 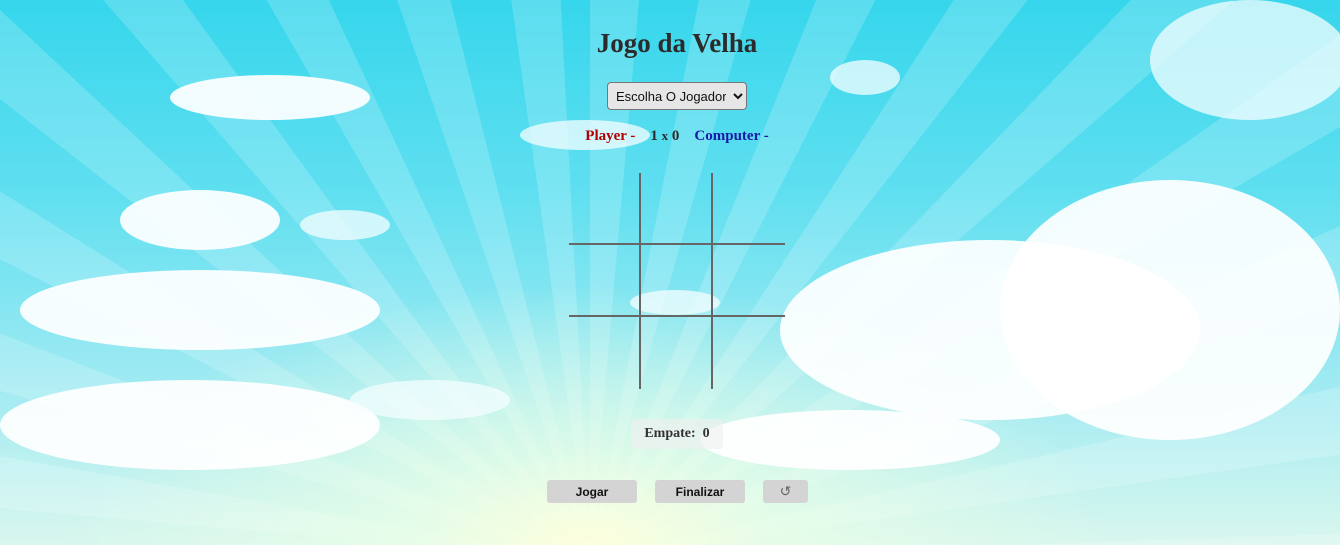 I want to click on player-select-wrapper: Escolha O Jogador, so click(x=677, y=96).